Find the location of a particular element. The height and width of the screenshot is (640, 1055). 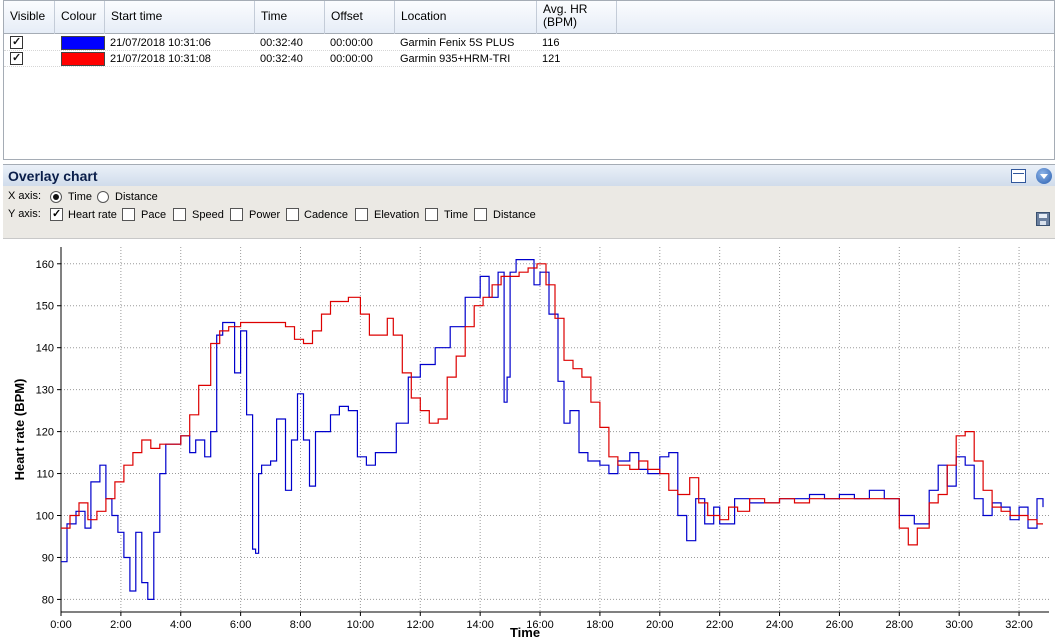

location-cell: Garmin Fenix 5S PLUS is located at coordinates (457, 43).